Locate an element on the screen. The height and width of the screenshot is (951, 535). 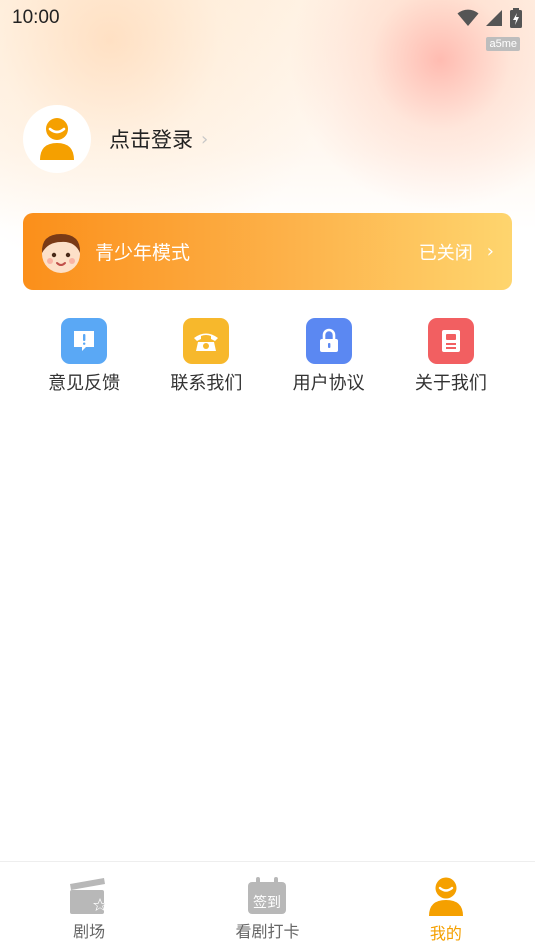
lock-icon is located at coordinates (328, 341).